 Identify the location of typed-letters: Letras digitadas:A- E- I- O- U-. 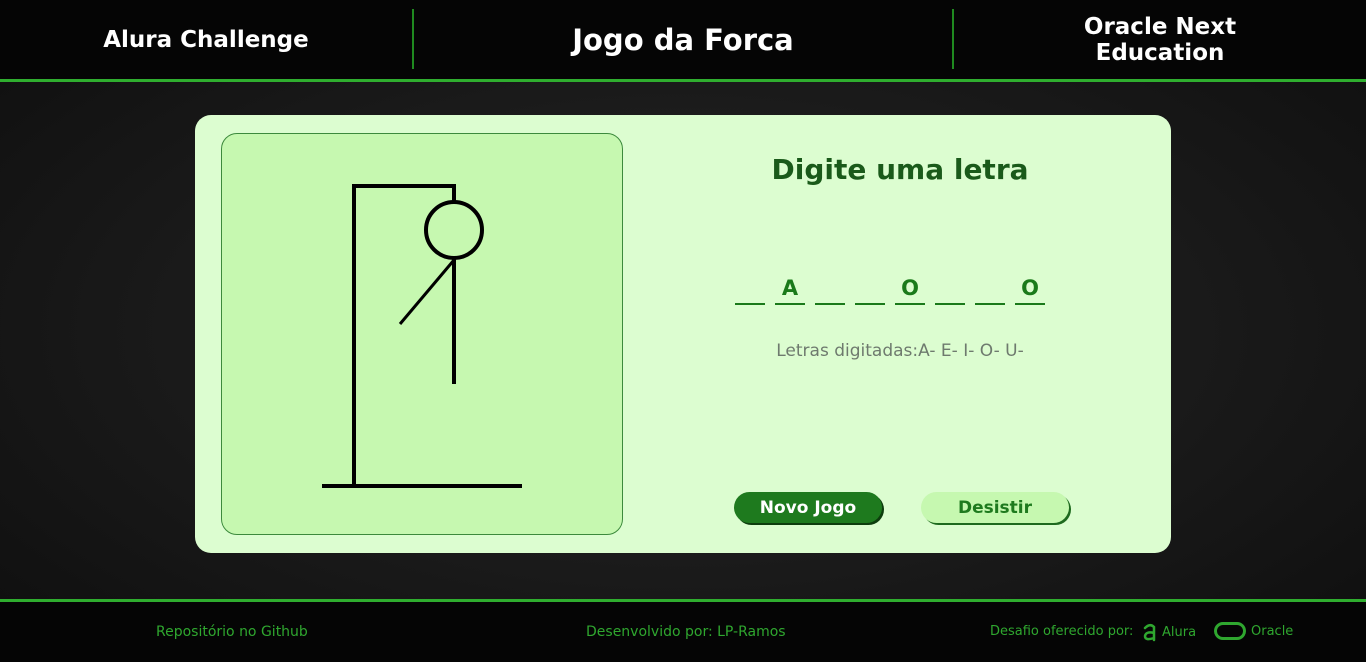
(900, 351).